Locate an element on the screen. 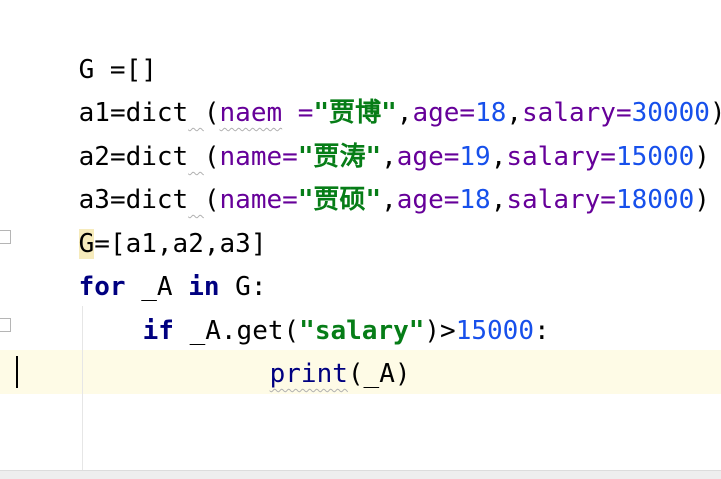 This screenshot has height=479, width=721. token-colon: : is located at coordinates (542, 331).